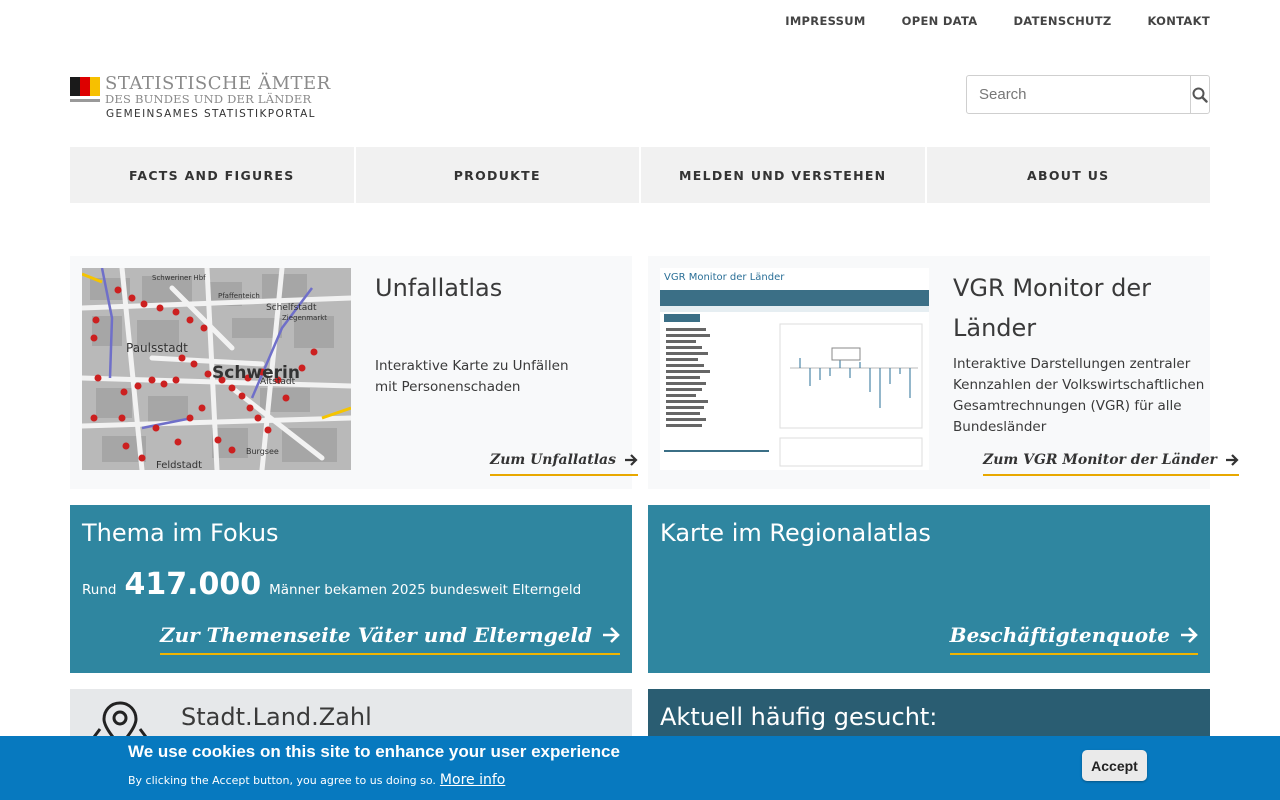 The width and height of the screenshot is (1280, 800). What do you see at coordinates (825, 21) in the screenshot?
I see `nav-link-impressum: IMPRESSUM` at bounding box center [825, 21].